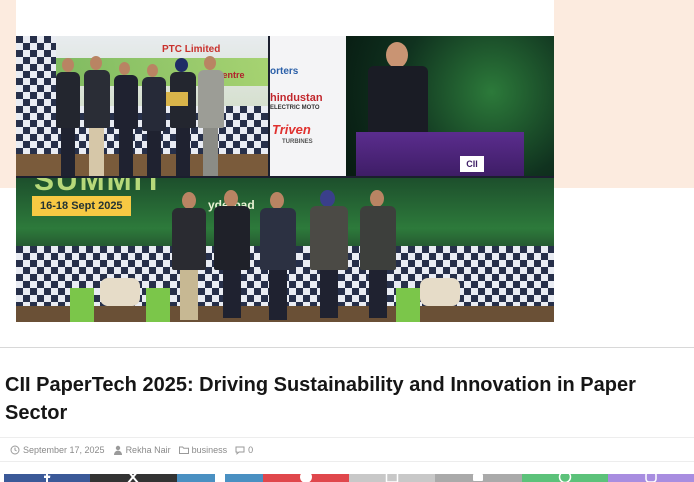 The width and height of the screenshot is (694, 482). What do you see at coordinates (117, 450) in the screenshot?
I see `user-icon` at bounding box center [117, 450].